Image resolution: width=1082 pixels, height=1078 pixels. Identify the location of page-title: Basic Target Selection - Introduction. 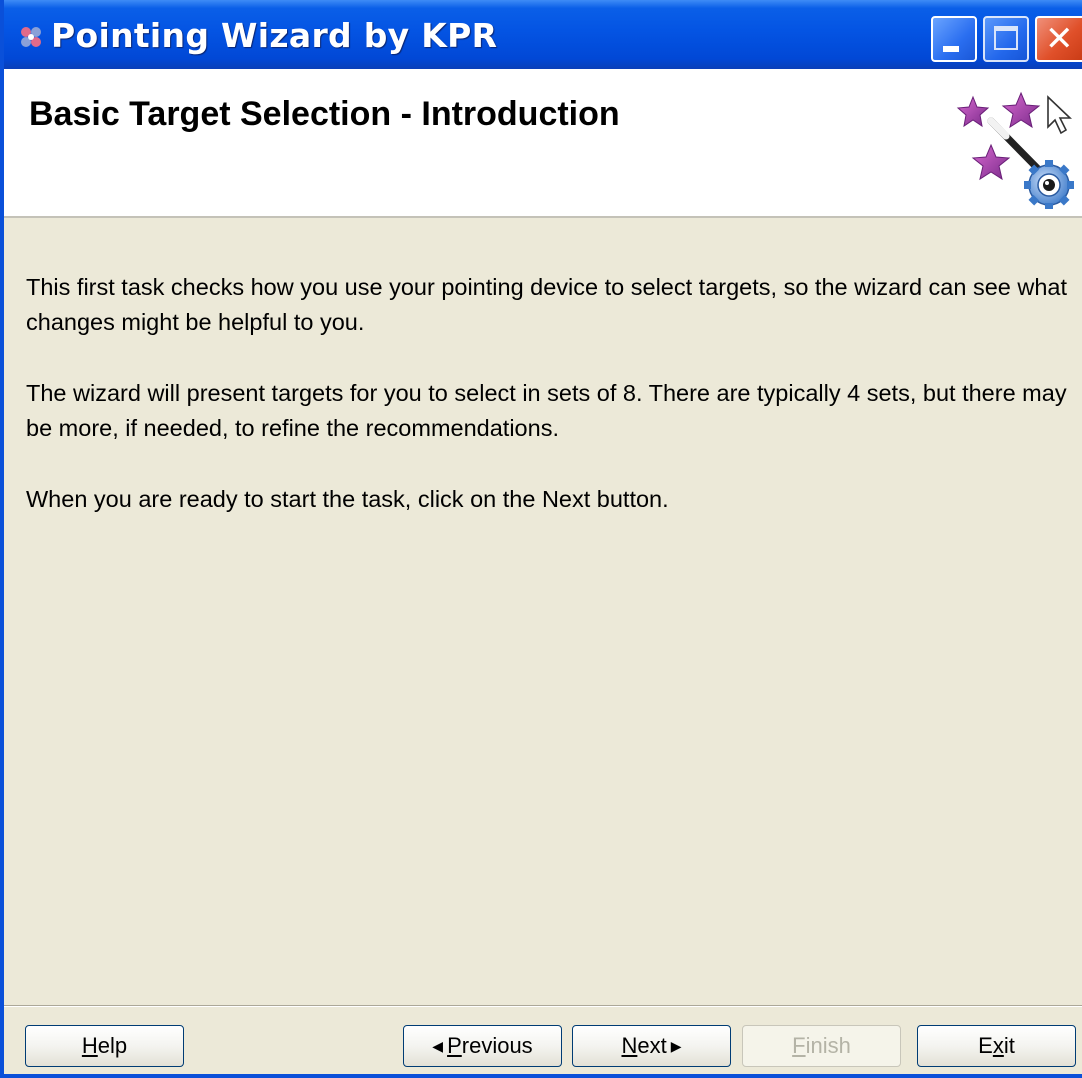
(324, 114).